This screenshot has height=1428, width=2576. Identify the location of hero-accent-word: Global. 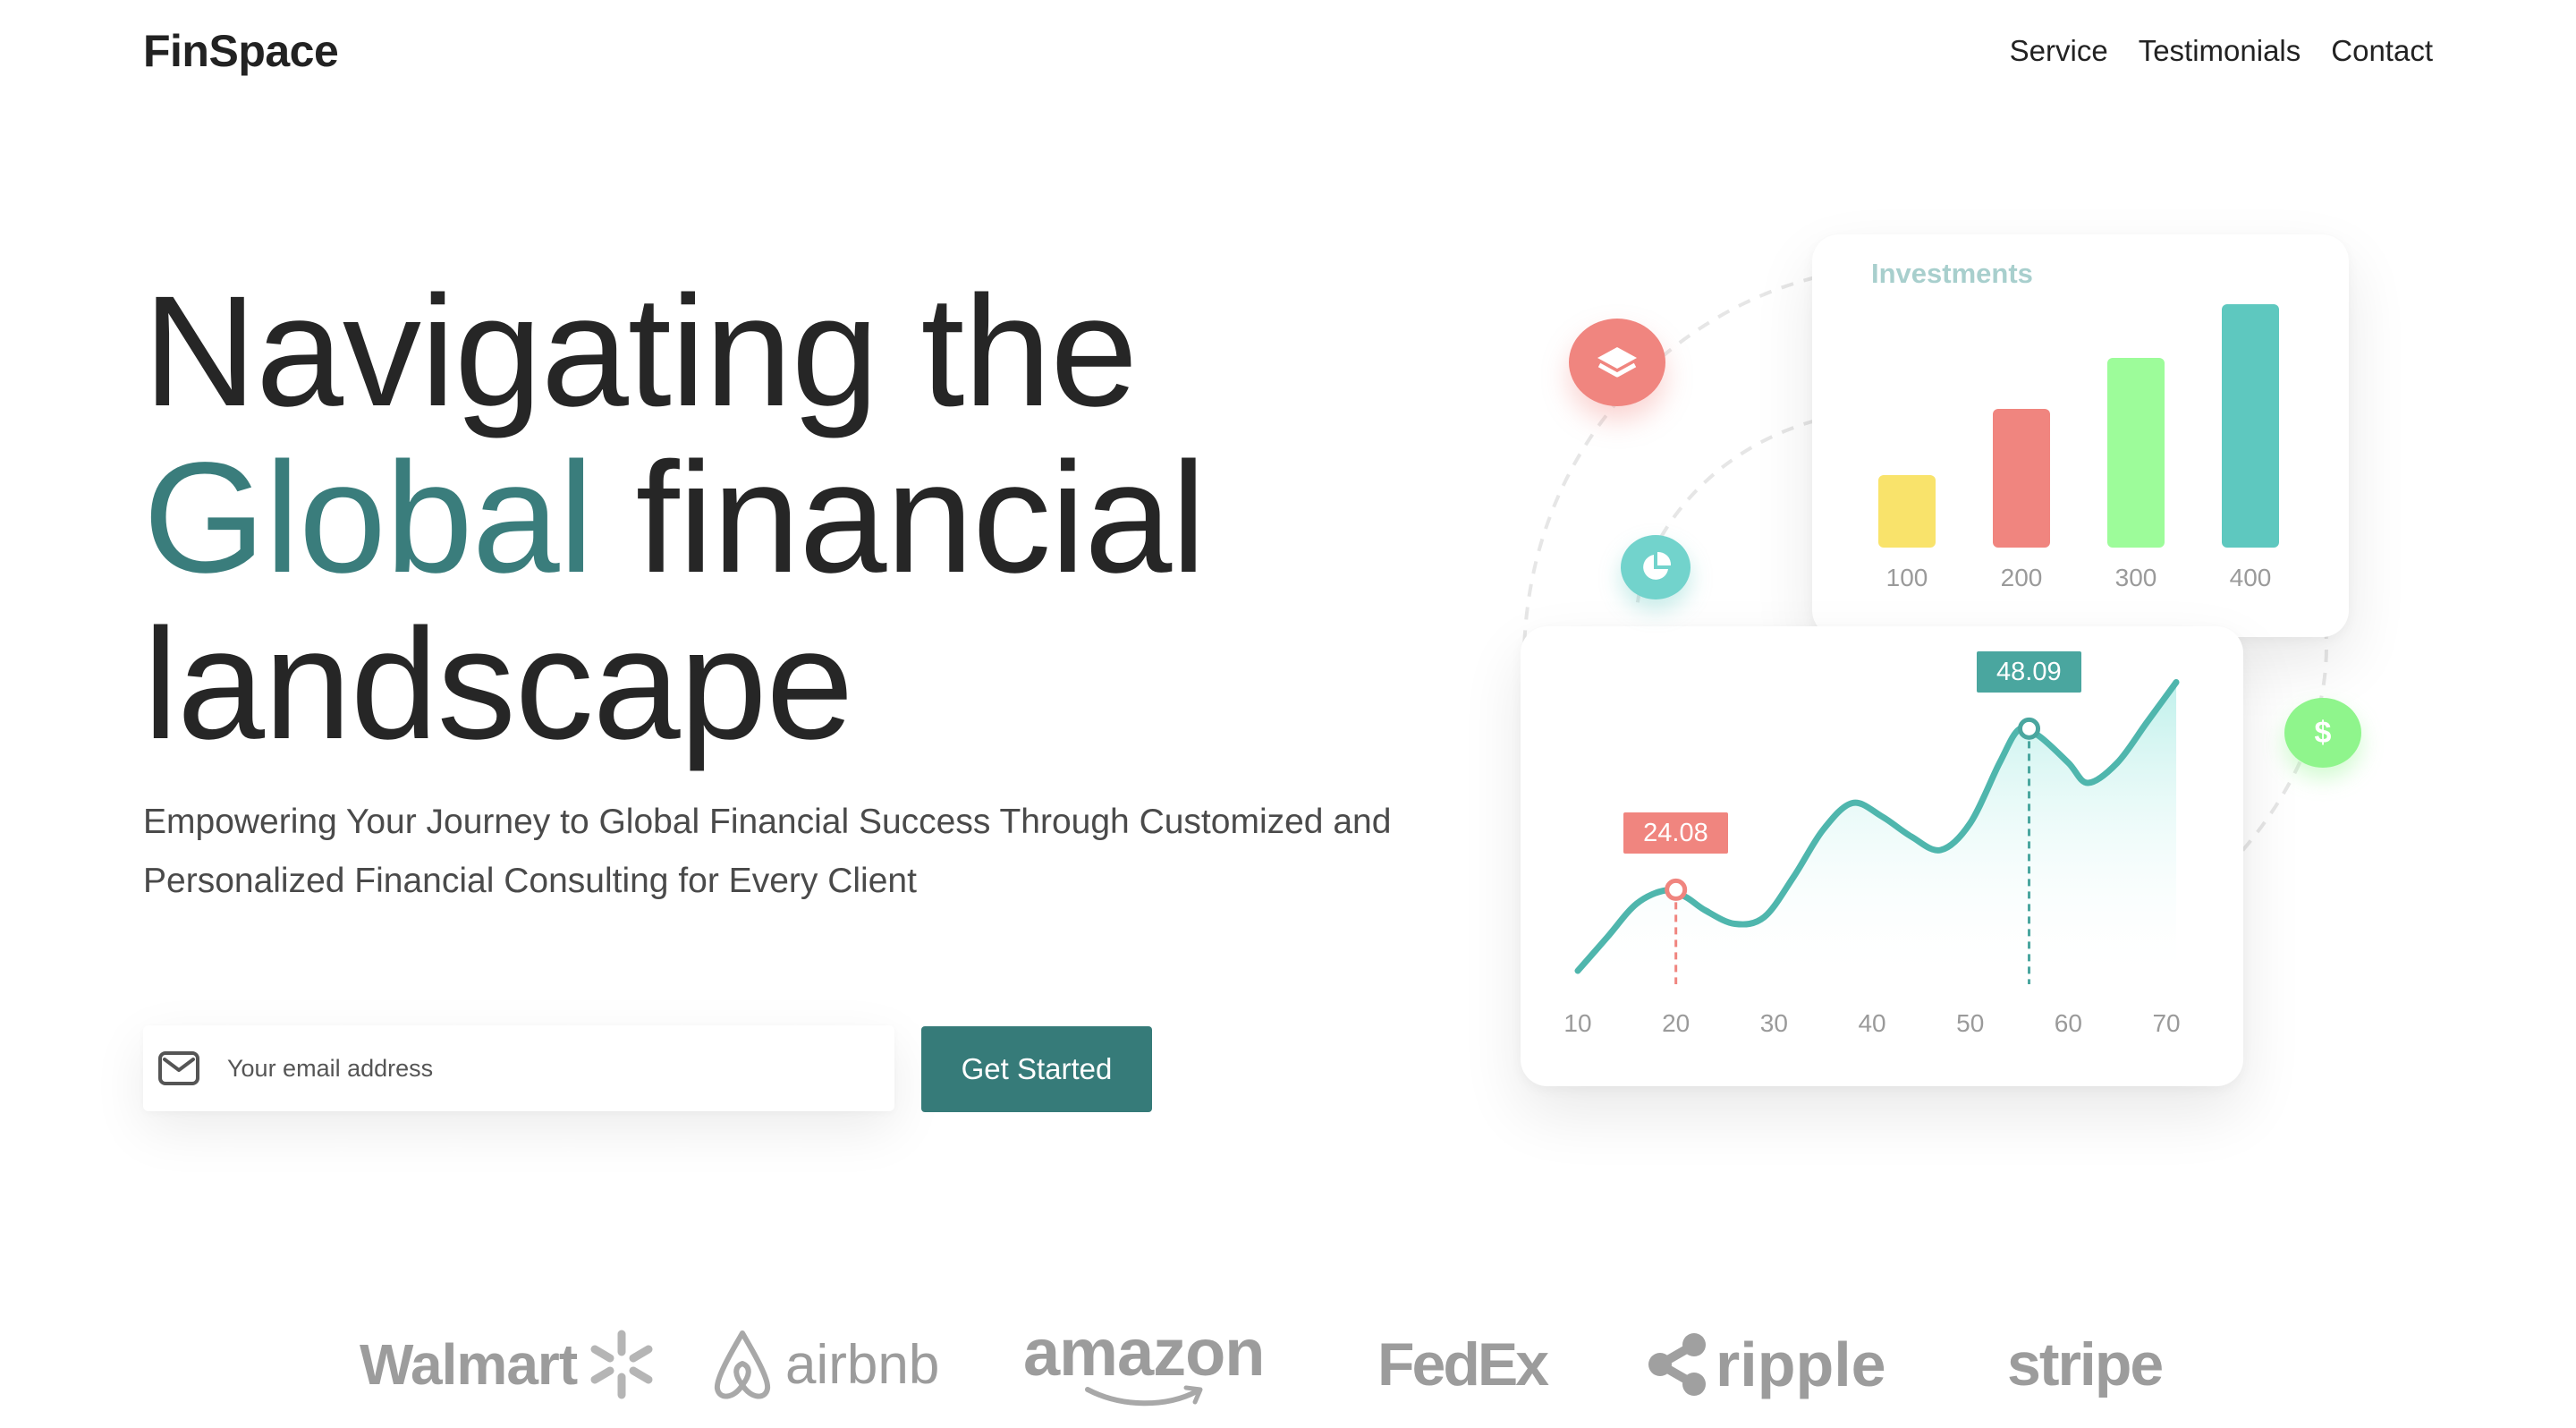
(368, 518).